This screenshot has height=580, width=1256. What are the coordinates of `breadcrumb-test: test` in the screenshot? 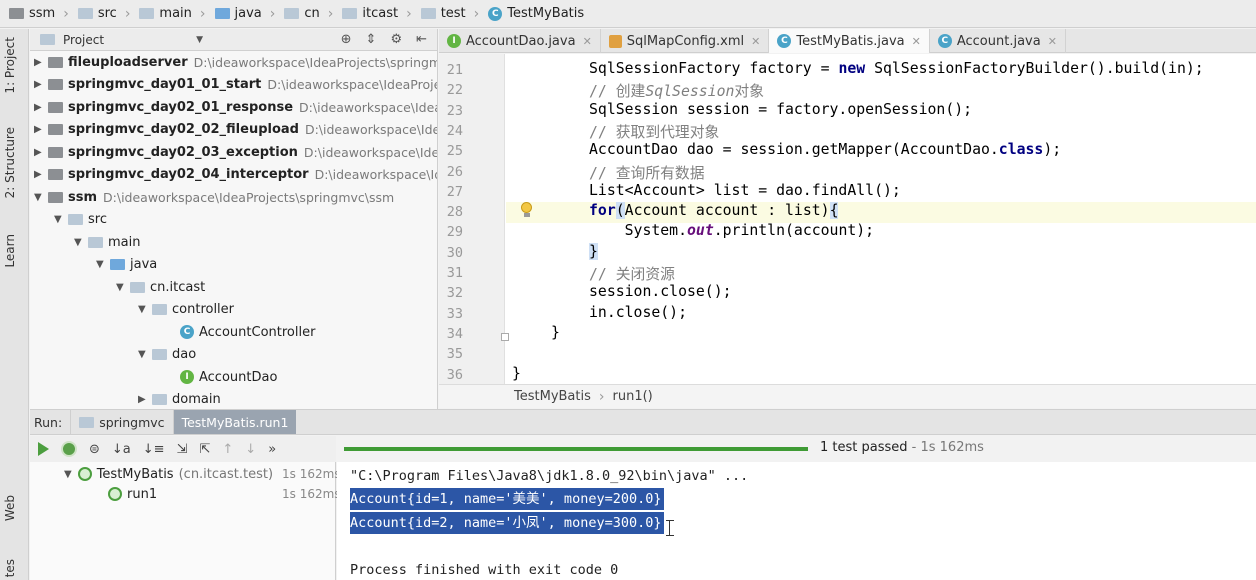 It's located at (443, 14).